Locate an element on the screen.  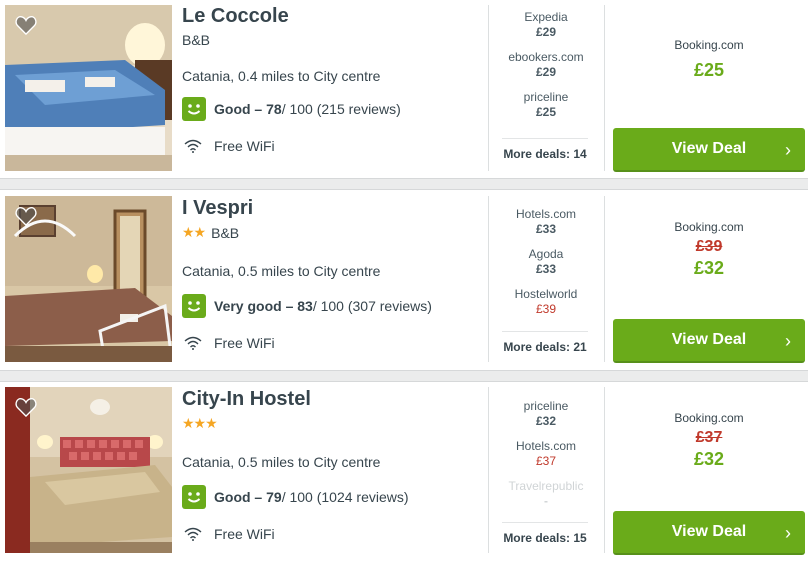
deal-price: - is located at coordinates (546, 501).